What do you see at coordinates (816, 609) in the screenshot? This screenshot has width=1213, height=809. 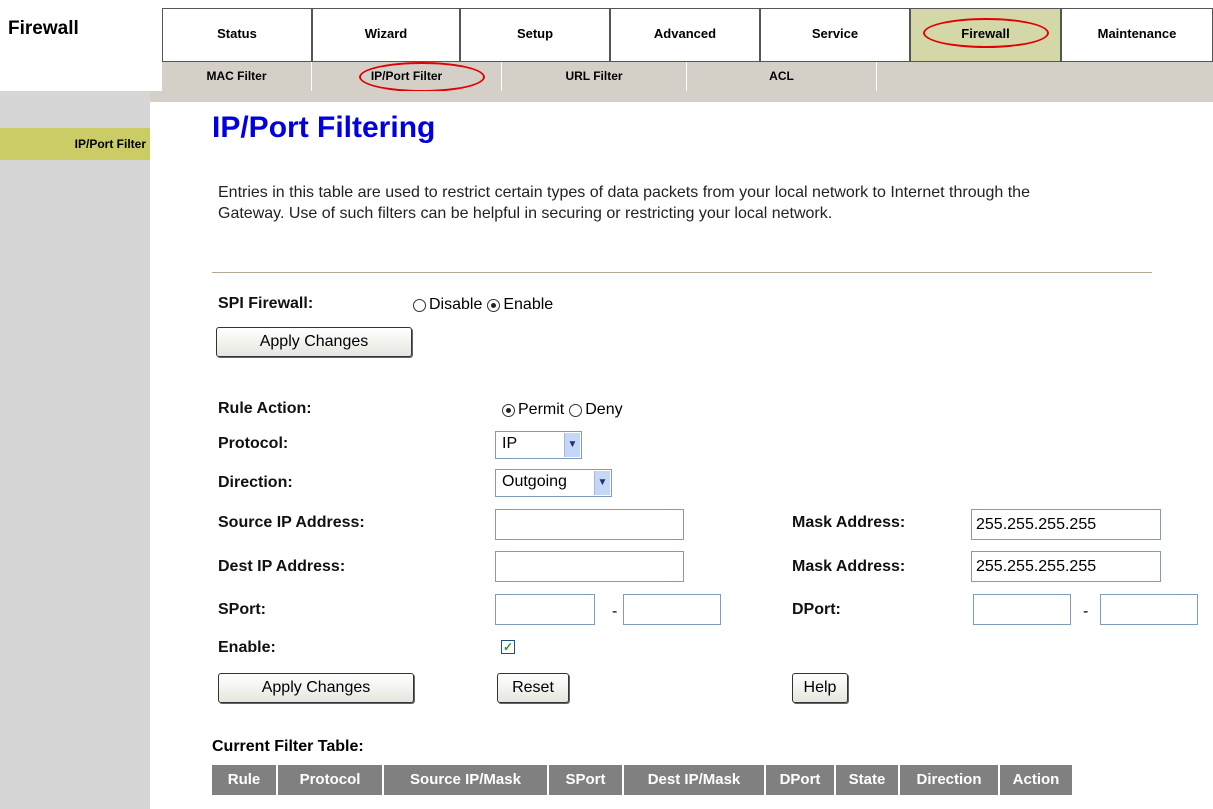 I see `dport-label: DPort:` at bounding box center [816, 609].